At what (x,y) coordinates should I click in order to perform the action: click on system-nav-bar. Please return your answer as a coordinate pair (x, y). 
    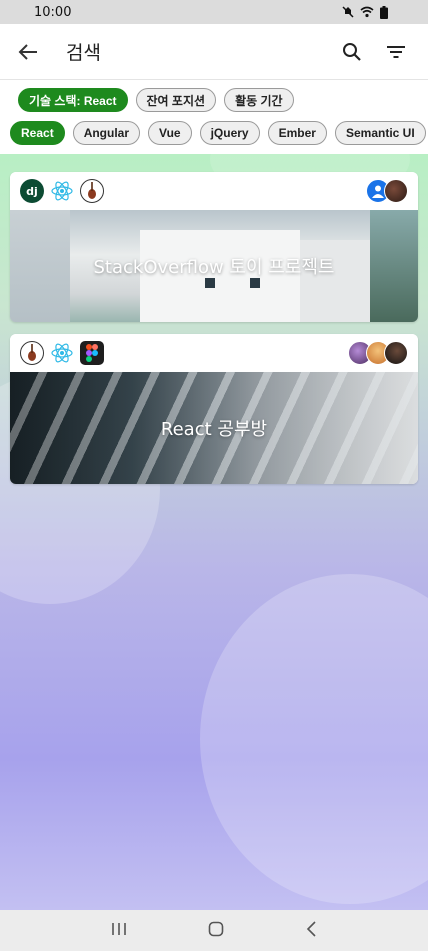
    Looking at the image, I should click on (214, 930).